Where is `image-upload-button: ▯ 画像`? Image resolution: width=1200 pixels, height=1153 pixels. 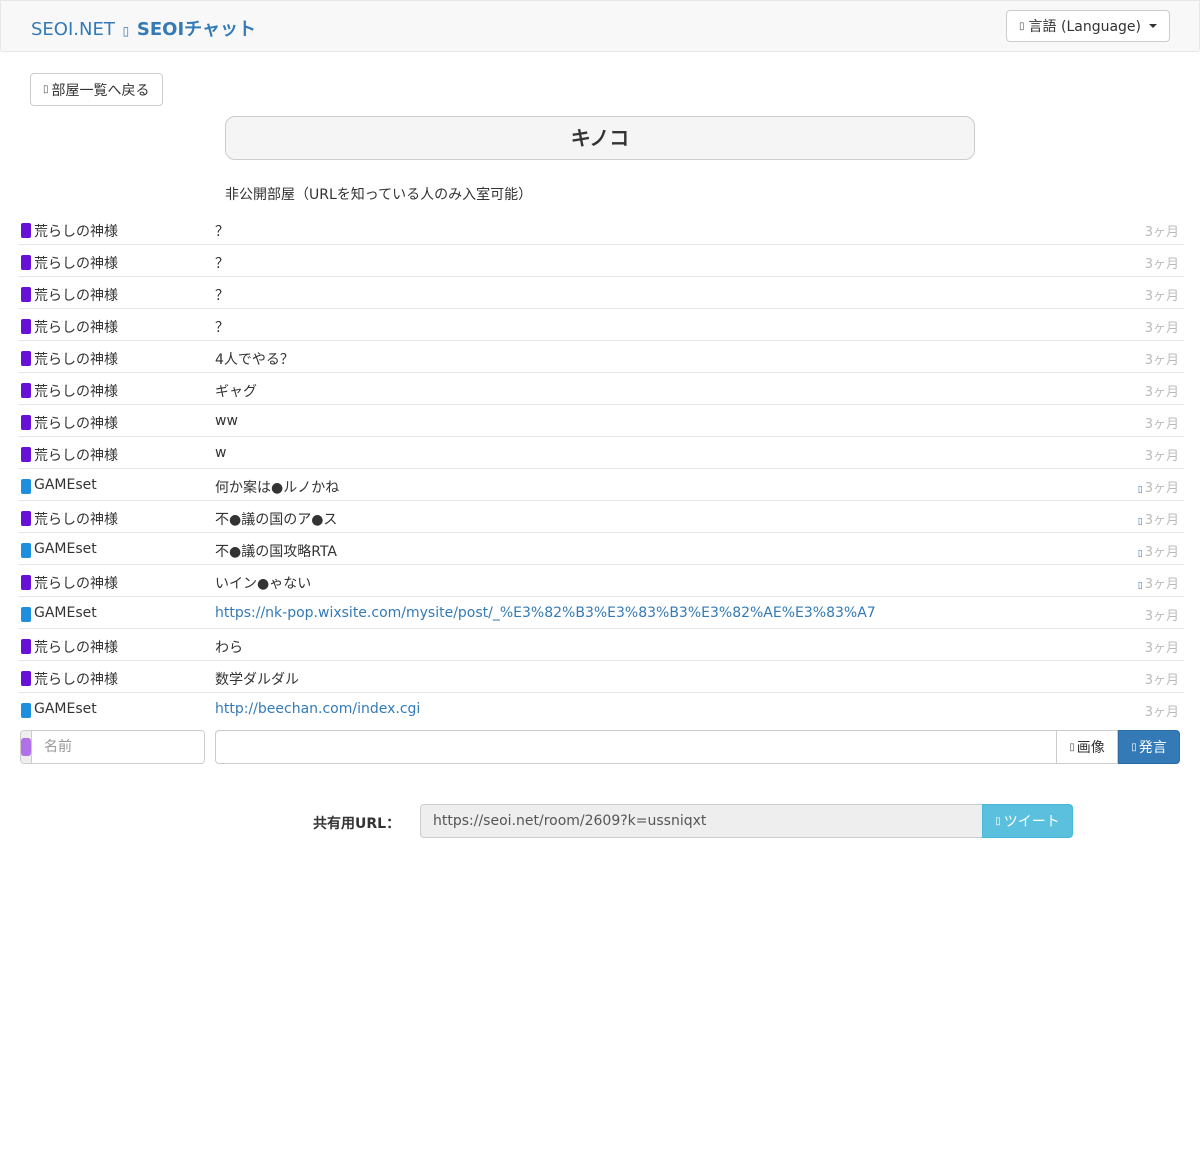 image-upload-button: ▯ 画像 is located at coordinates (1087, 747).